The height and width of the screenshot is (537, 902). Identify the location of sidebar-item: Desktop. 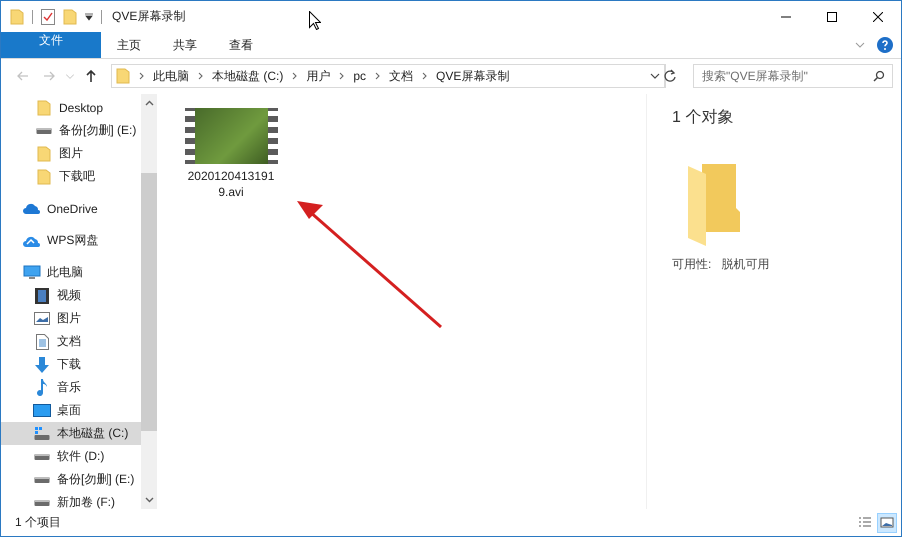
(71, 107).